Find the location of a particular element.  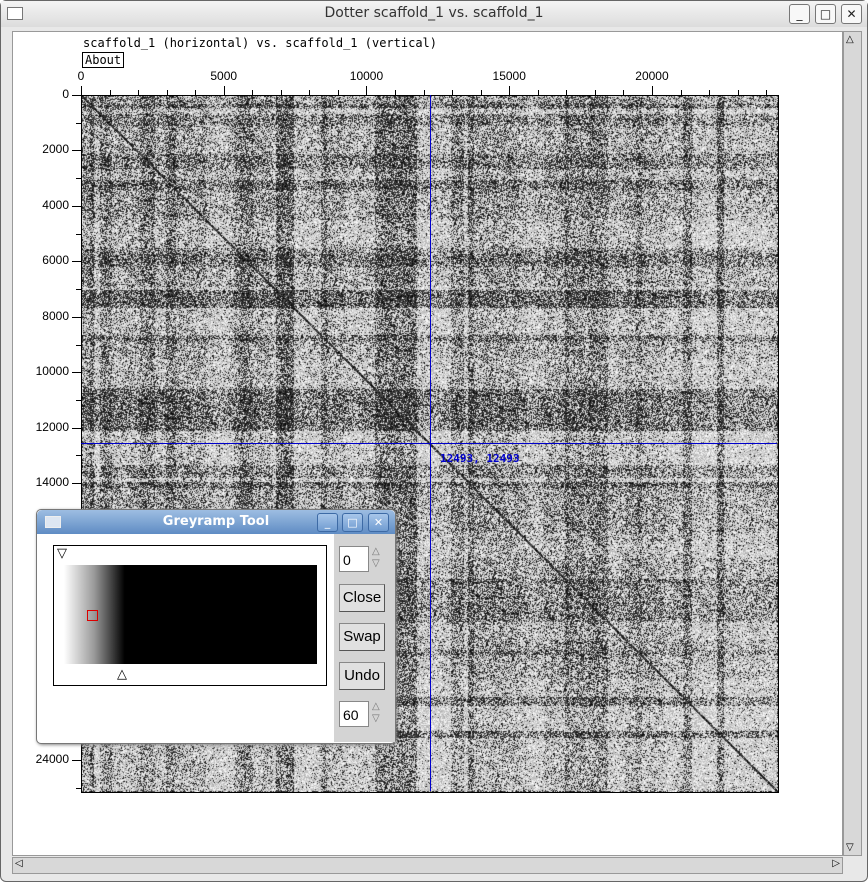

scroll-up-icon: △ is located at coordinates (850, 39).